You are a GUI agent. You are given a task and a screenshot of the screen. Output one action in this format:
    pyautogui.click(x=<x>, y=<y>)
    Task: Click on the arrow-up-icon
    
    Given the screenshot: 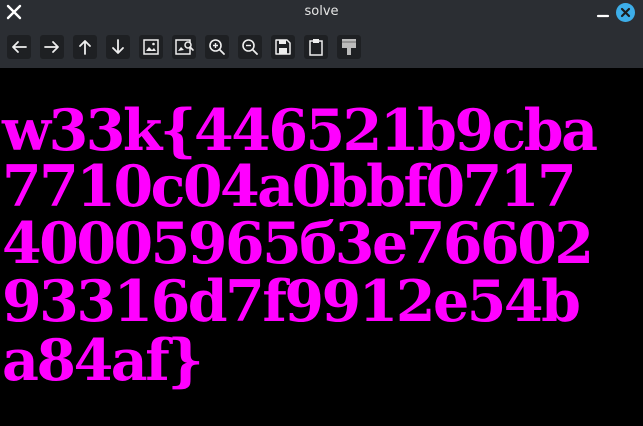 What is the action you would take?
    pyautogui.click(x=85, y=47)
    